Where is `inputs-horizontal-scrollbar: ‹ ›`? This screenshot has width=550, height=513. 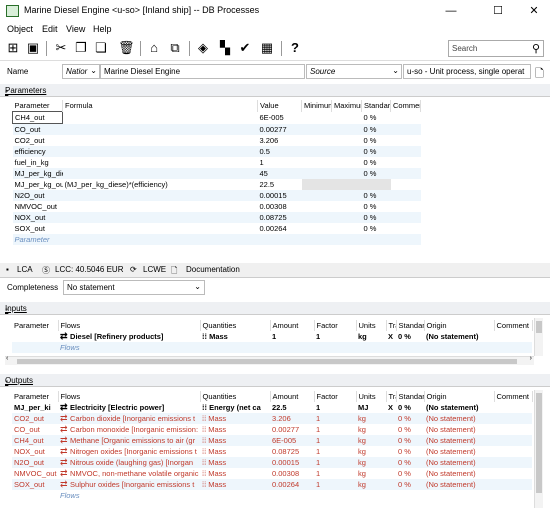
inputs-horizontal-scrollbar: ‹ › is located at coordinates (269, 360).